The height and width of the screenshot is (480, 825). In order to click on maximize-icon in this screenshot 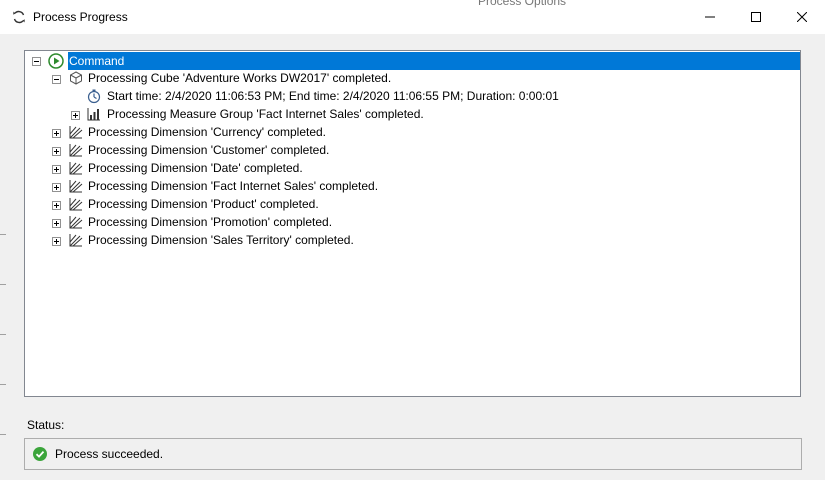, I will do `click(756, 17)`.